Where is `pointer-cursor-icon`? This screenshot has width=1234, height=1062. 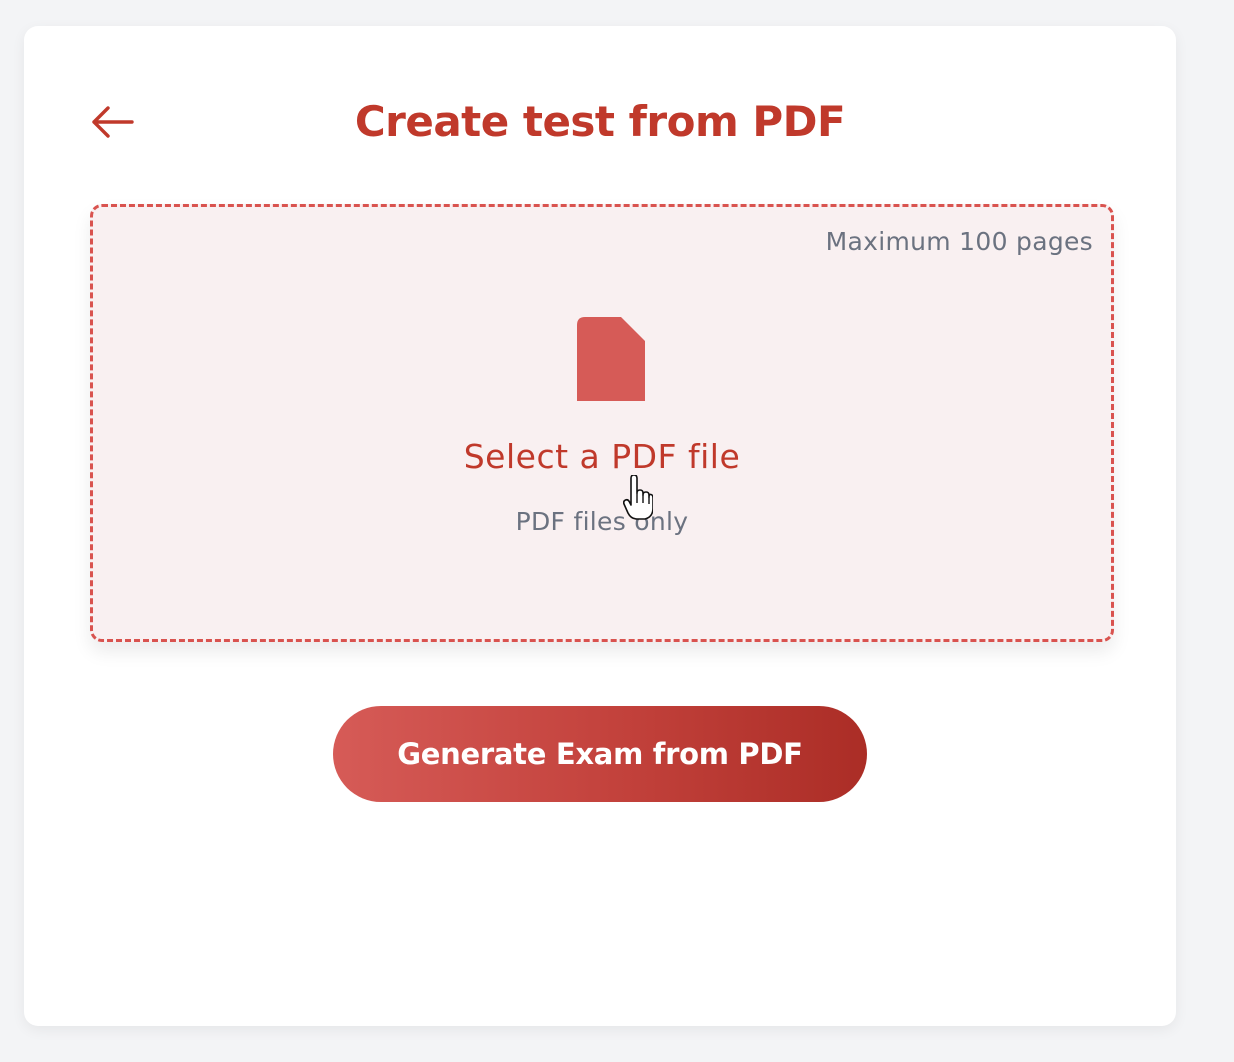
pointer-cursor-icon is located at coordinates (638, 497).